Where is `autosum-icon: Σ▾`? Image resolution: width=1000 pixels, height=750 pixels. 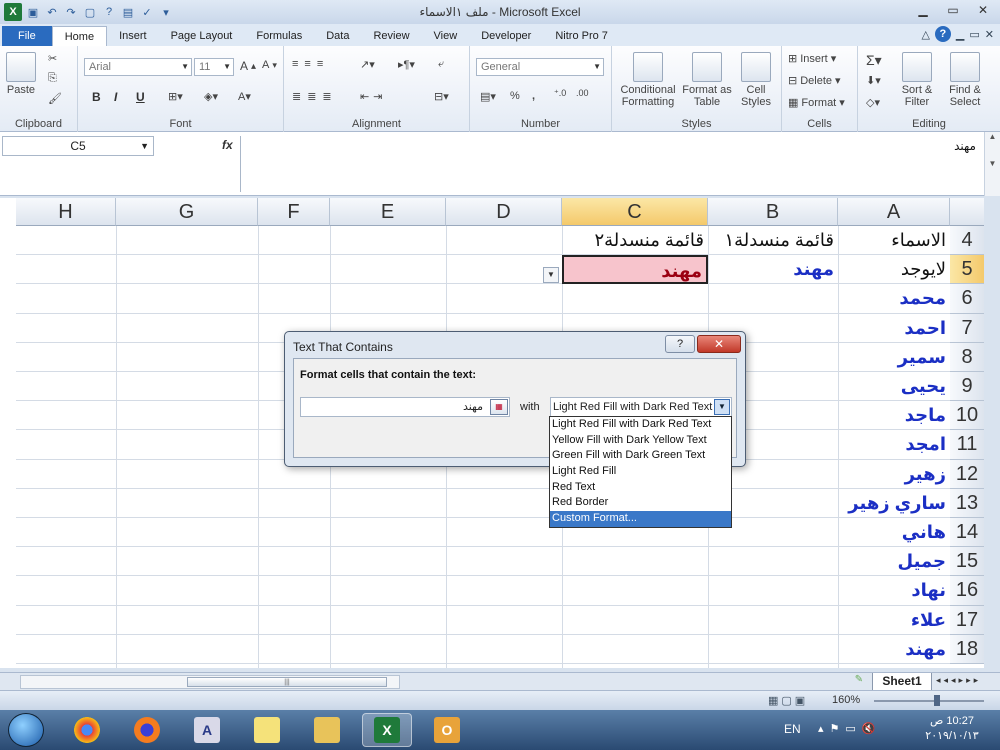 autosum-icon: Σ▾ is located at coordinates (874, 60).